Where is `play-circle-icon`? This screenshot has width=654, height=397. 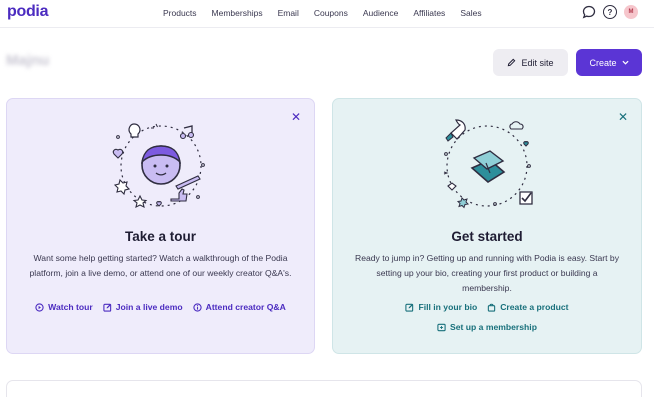 play-circle-icon is located at coordinates (39, 307).